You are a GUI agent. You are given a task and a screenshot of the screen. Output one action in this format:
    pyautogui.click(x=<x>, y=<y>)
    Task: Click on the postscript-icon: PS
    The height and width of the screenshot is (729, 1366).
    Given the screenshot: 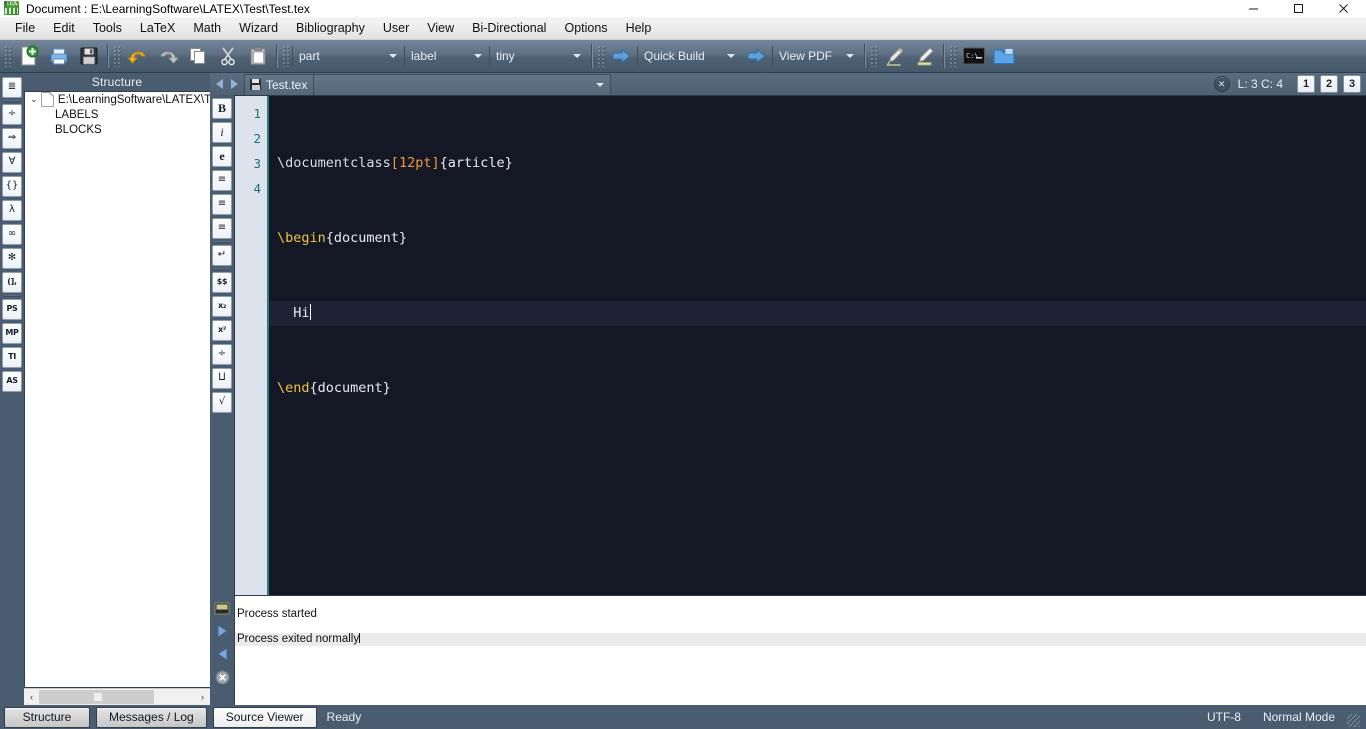 What is the action you would take?
    pyautogui.click(x=12, y=309)
    